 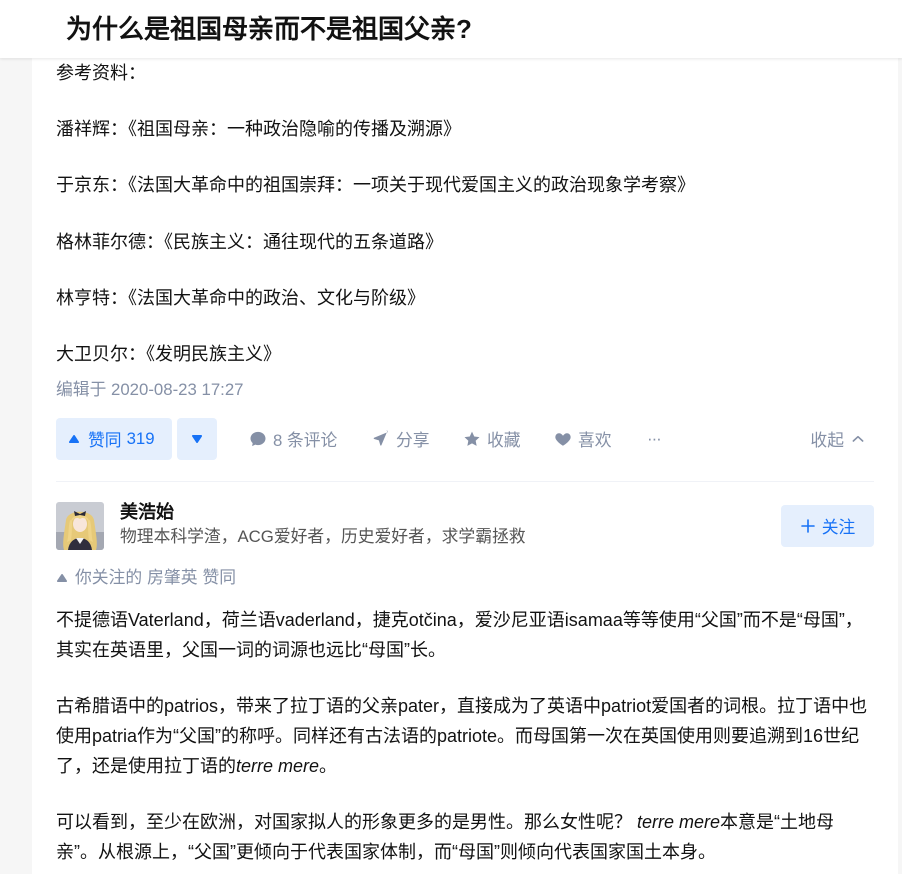 I want to click on paragraph-text: 。, so click(x=328, y=765).